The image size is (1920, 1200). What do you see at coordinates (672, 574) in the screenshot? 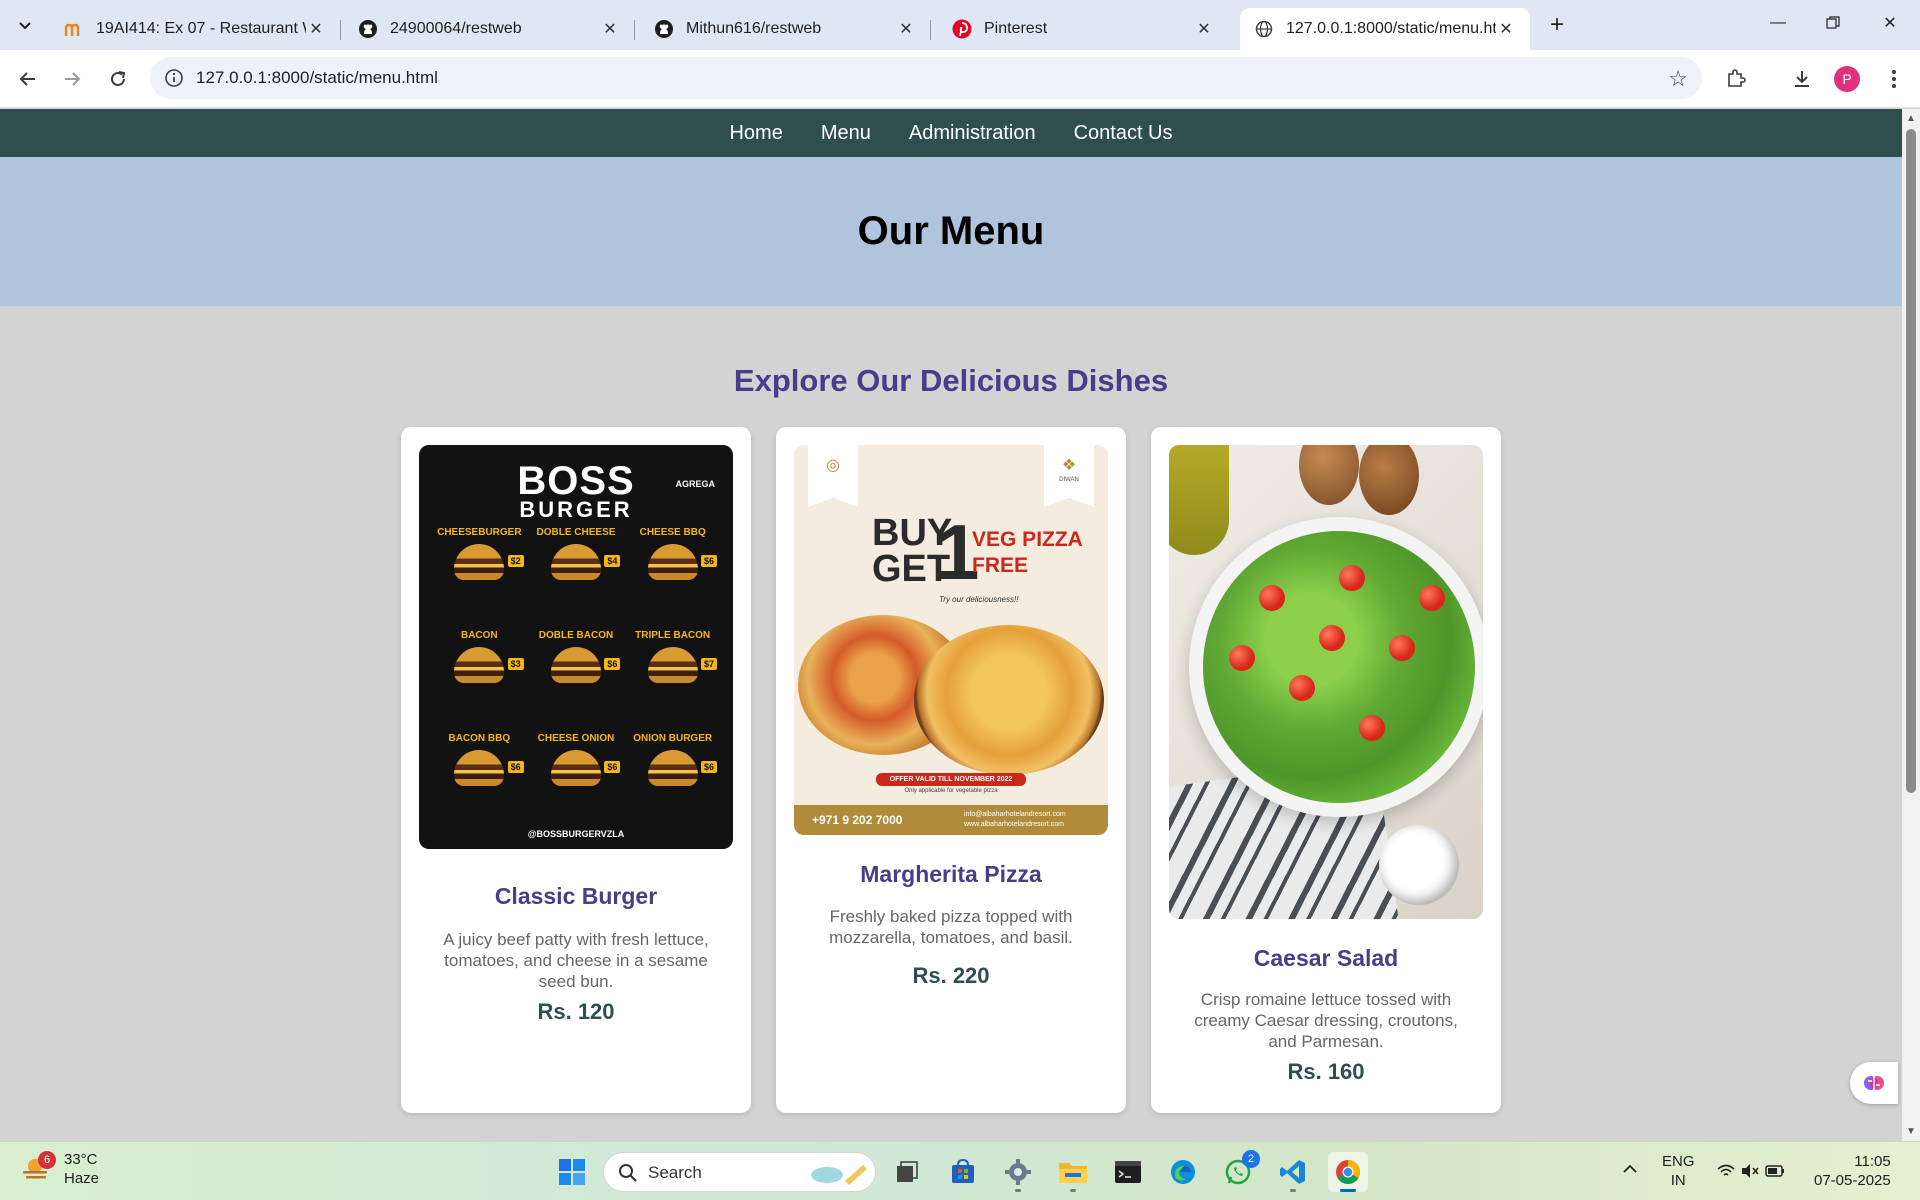
I see `burger-poster-item: CHEESE BBQ $6` at bounding box center [672, 574].